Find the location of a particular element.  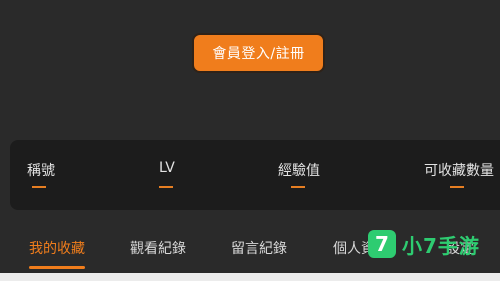

bottom-content-edge is located at coordinates (250, 277).